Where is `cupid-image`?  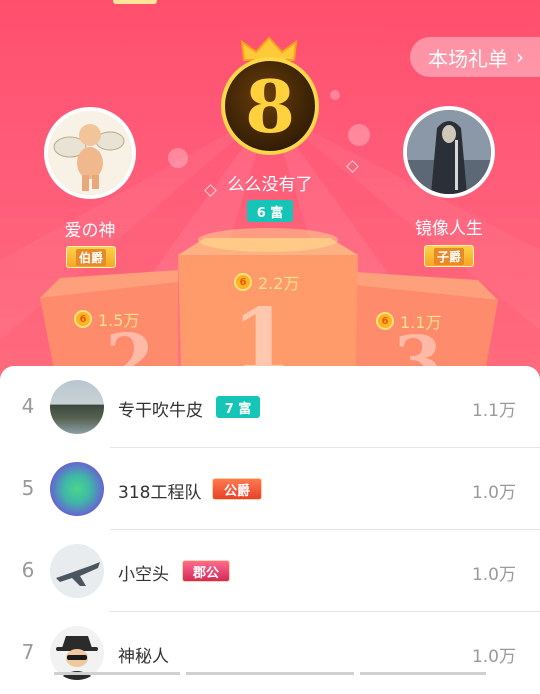
cupid-image is located at coordinates (90, 153).